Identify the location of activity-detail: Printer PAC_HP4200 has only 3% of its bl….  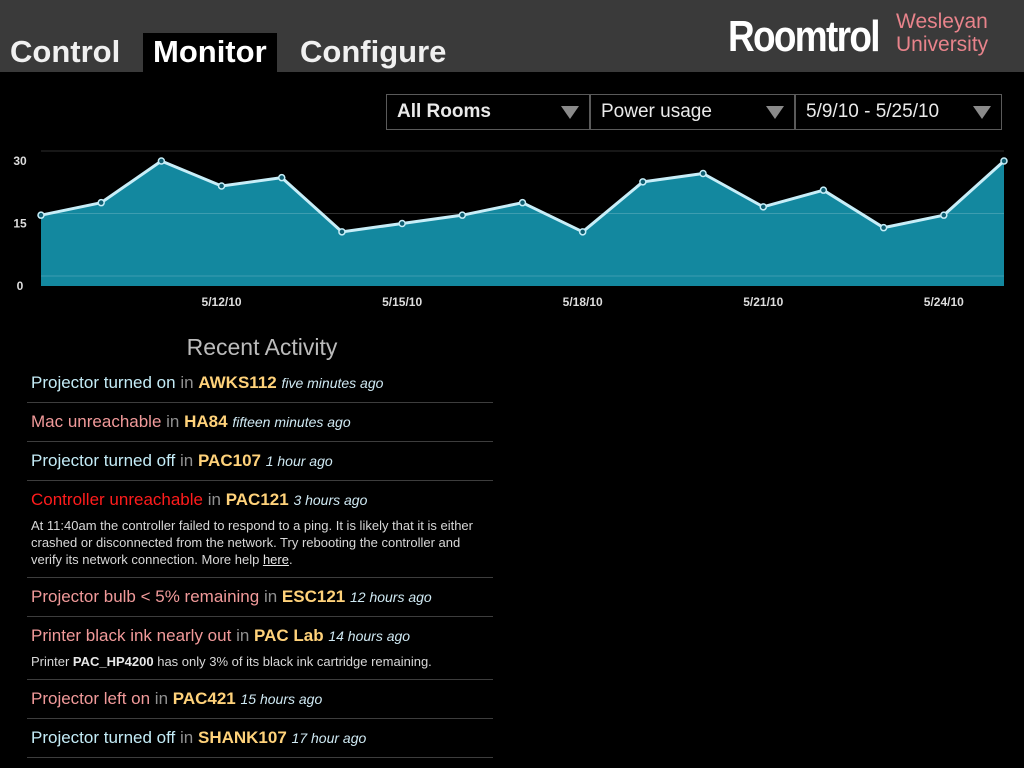
(260, 661).